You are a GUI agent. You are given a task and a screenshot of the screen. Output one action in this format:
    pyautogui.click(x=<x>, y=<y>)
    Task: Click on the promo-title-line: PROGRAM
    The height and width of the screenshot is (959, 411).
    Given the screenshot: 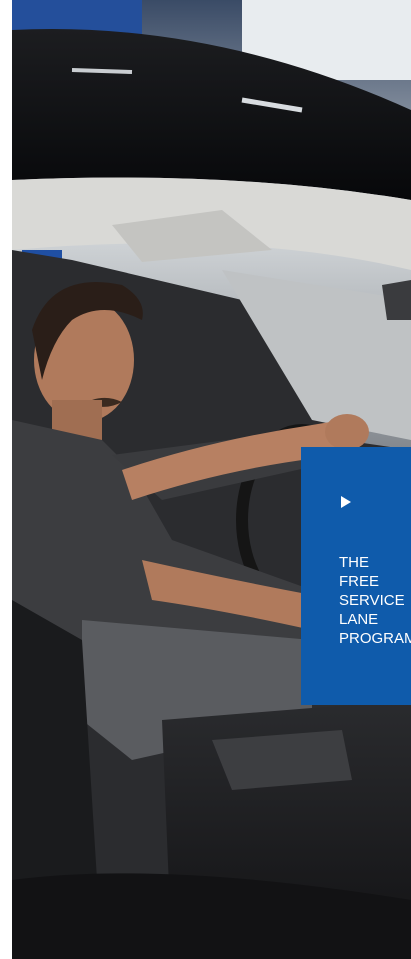 What is the action you would take?
    pyautogui.click(x=375, y=638)
    